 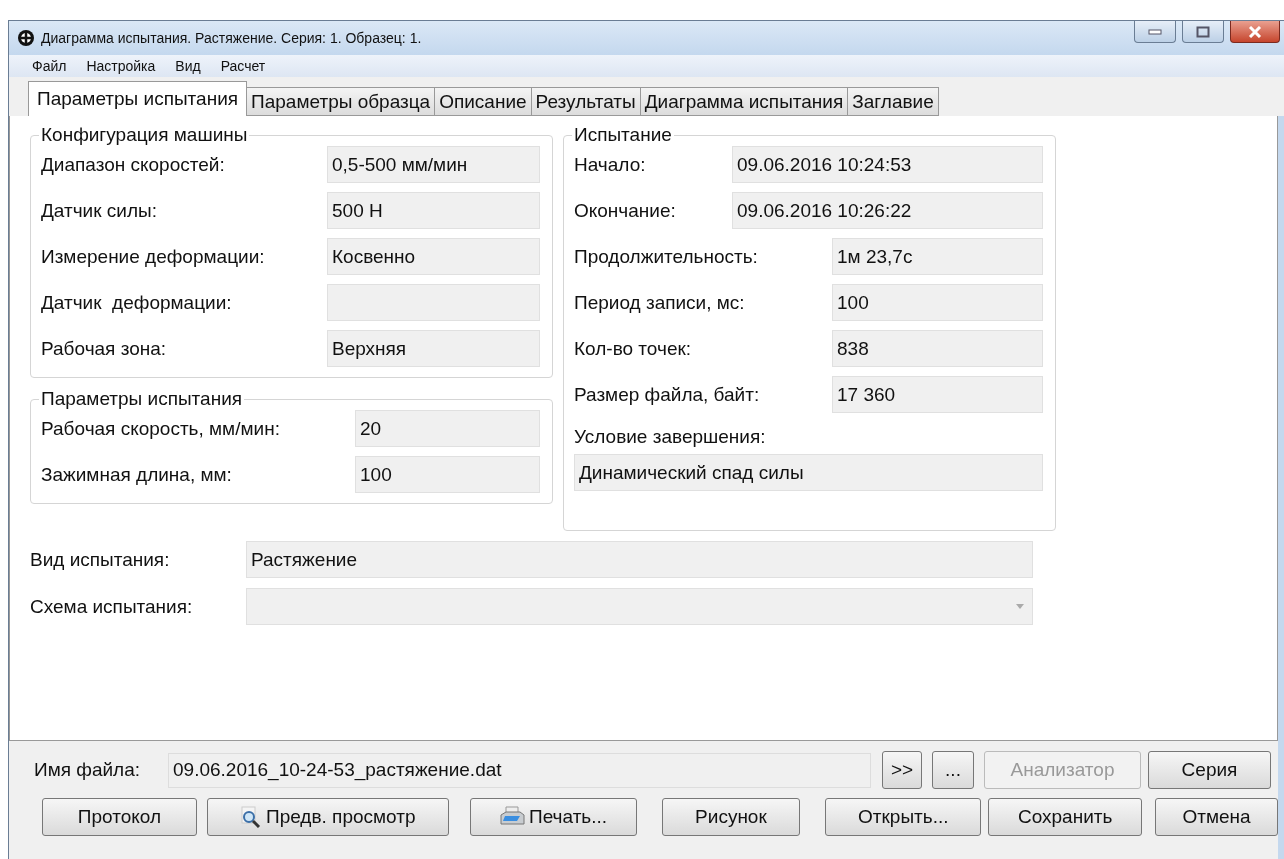 What do you see at coordinates (447, 428) in the screenshot?
I see `readonly-field: 20` at bounding box center [447, 428].